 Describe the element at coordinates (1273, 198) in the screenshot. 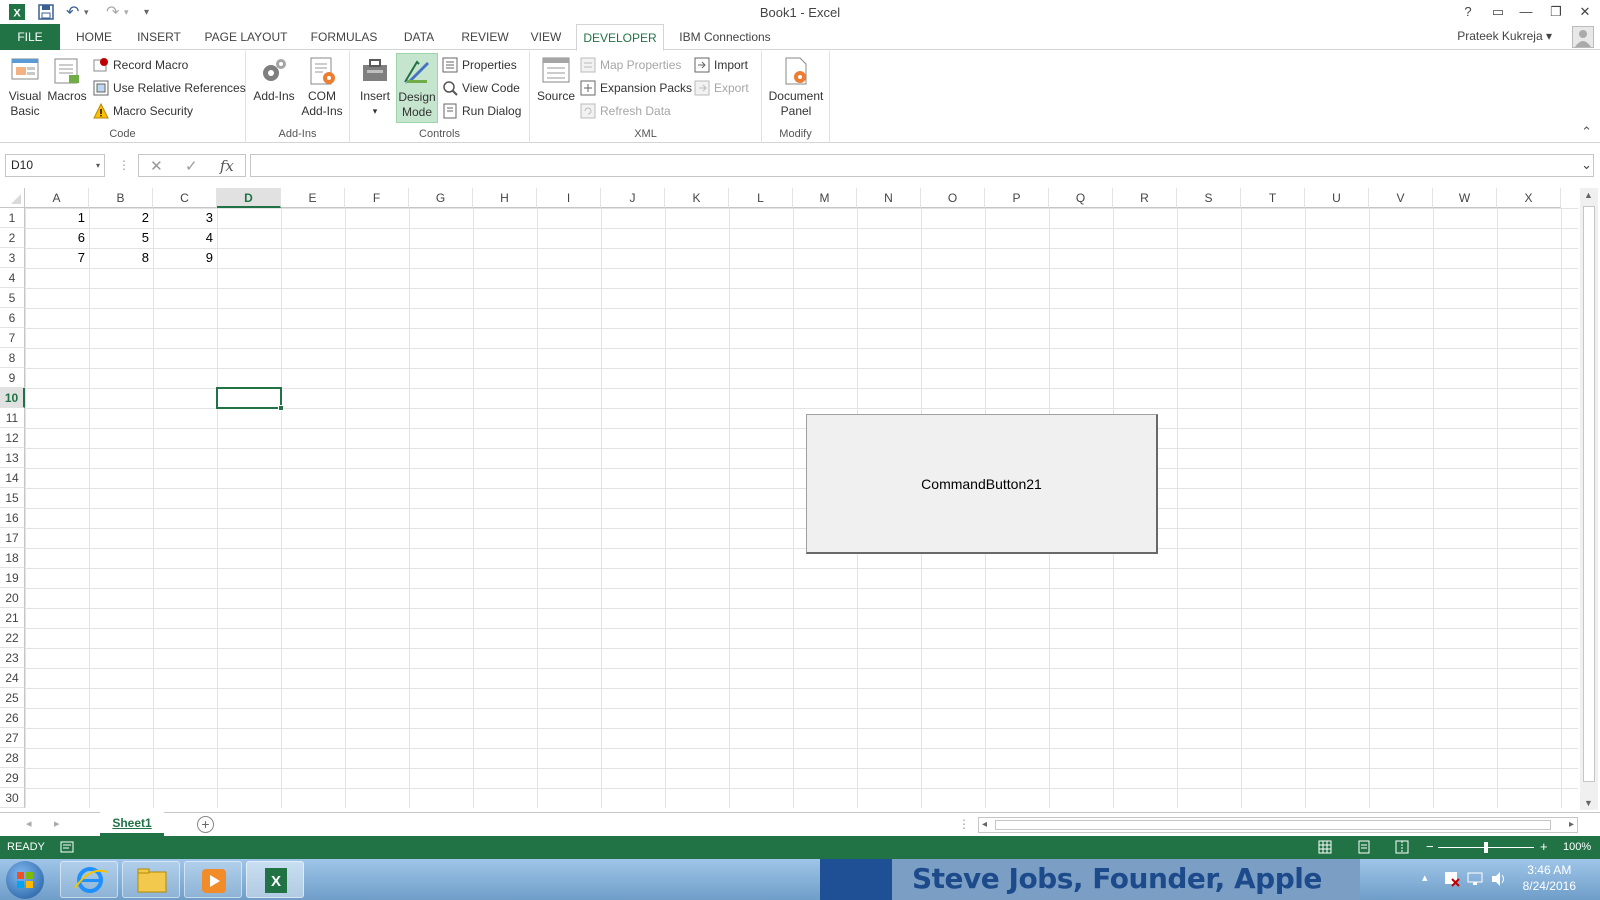

I see `column-header-t: T` at that location.